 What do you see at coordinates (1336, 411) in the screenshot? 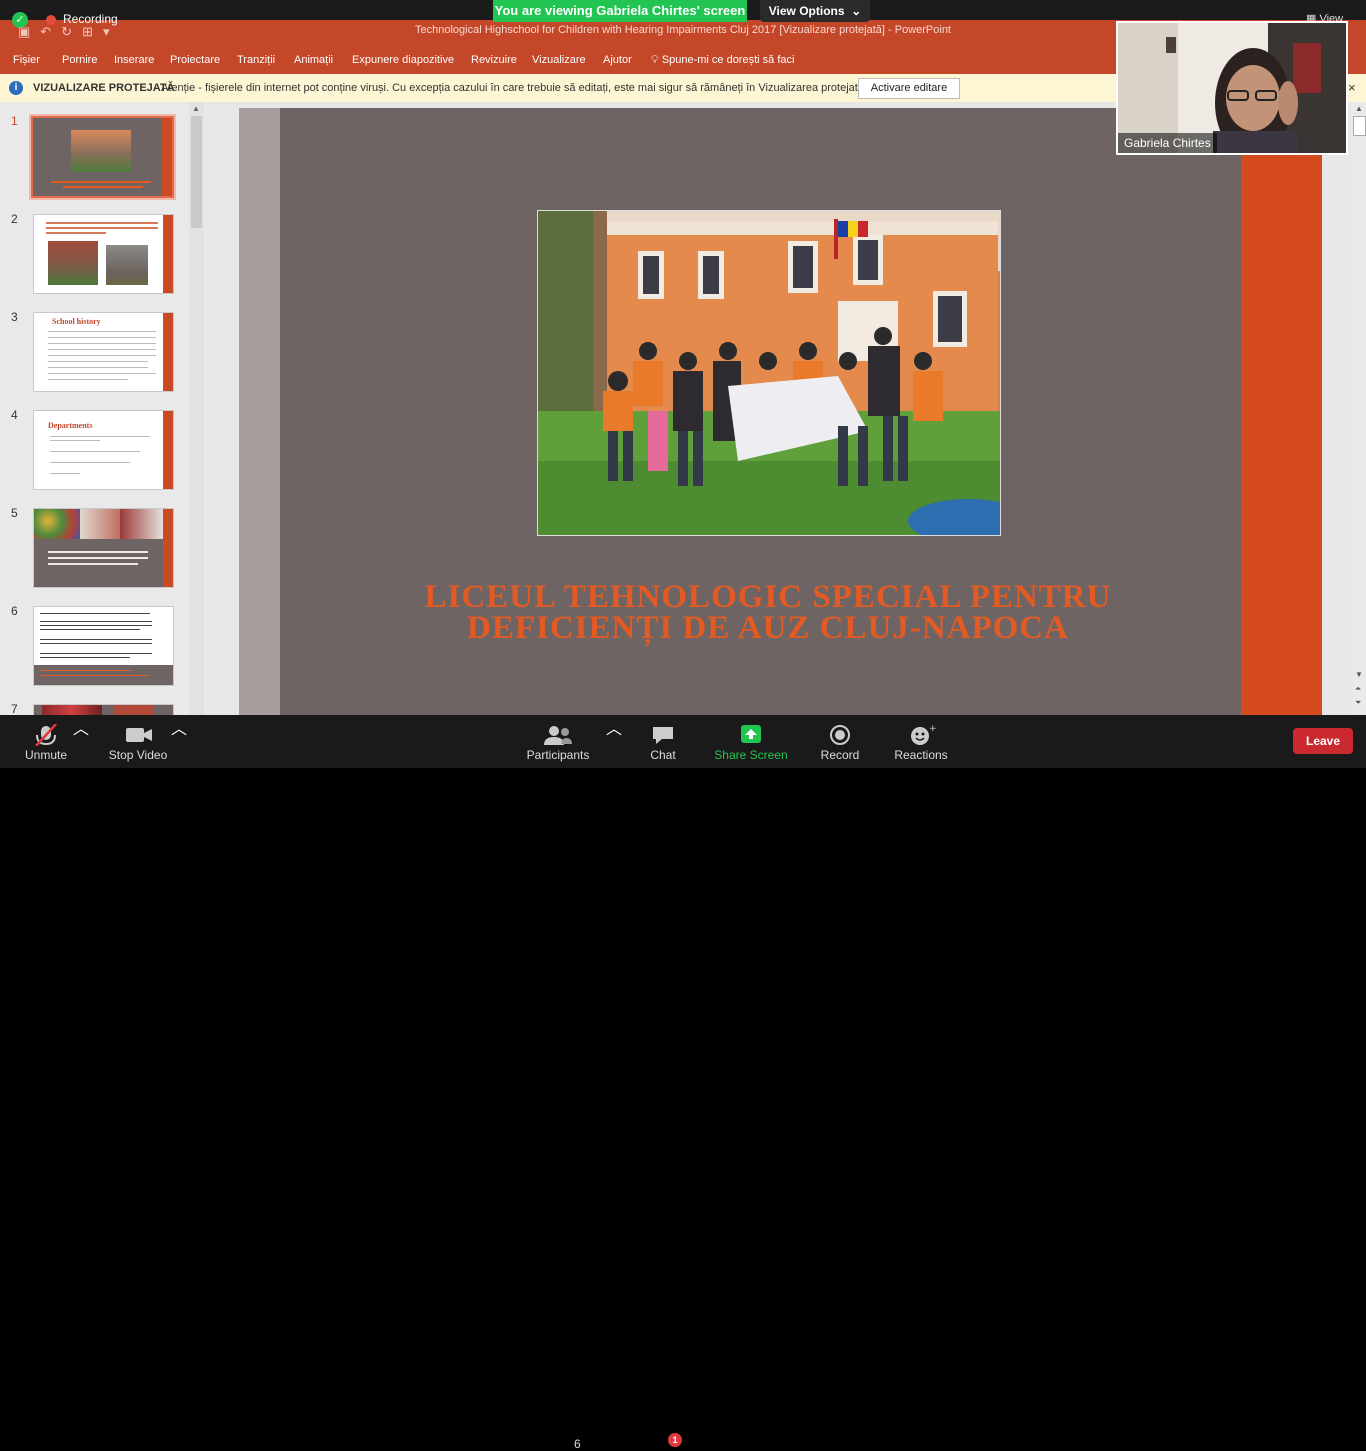
I see `slide-margin` at bounding box center [1336, 411].